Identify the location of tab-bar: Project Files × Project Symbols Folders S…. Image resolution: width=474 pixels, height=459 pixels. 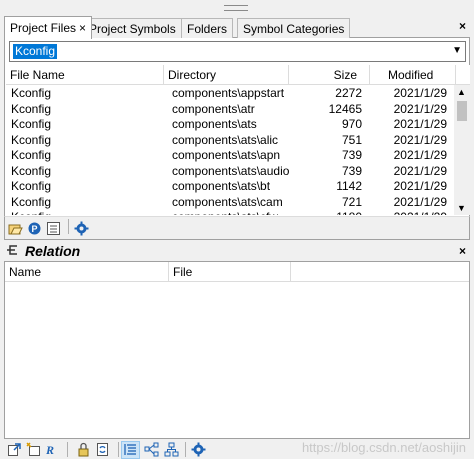
(237, 27).